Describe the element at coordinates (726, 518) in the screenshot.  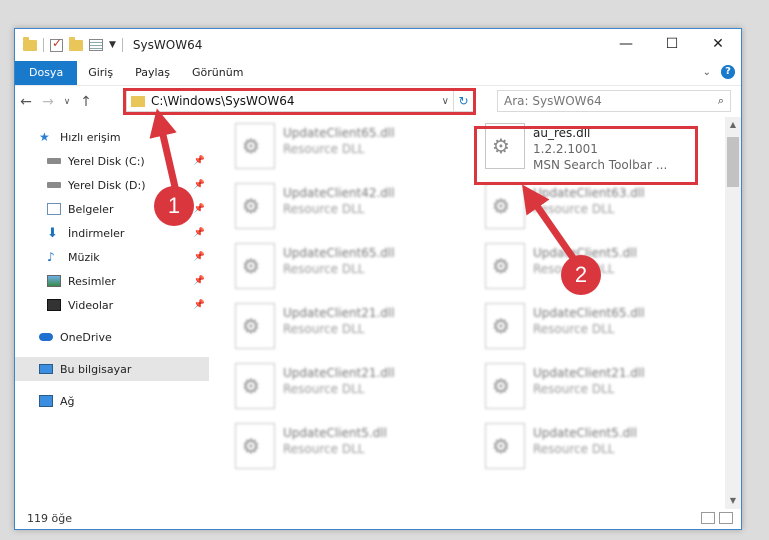
I see `large-icons-view-icon` at that location.